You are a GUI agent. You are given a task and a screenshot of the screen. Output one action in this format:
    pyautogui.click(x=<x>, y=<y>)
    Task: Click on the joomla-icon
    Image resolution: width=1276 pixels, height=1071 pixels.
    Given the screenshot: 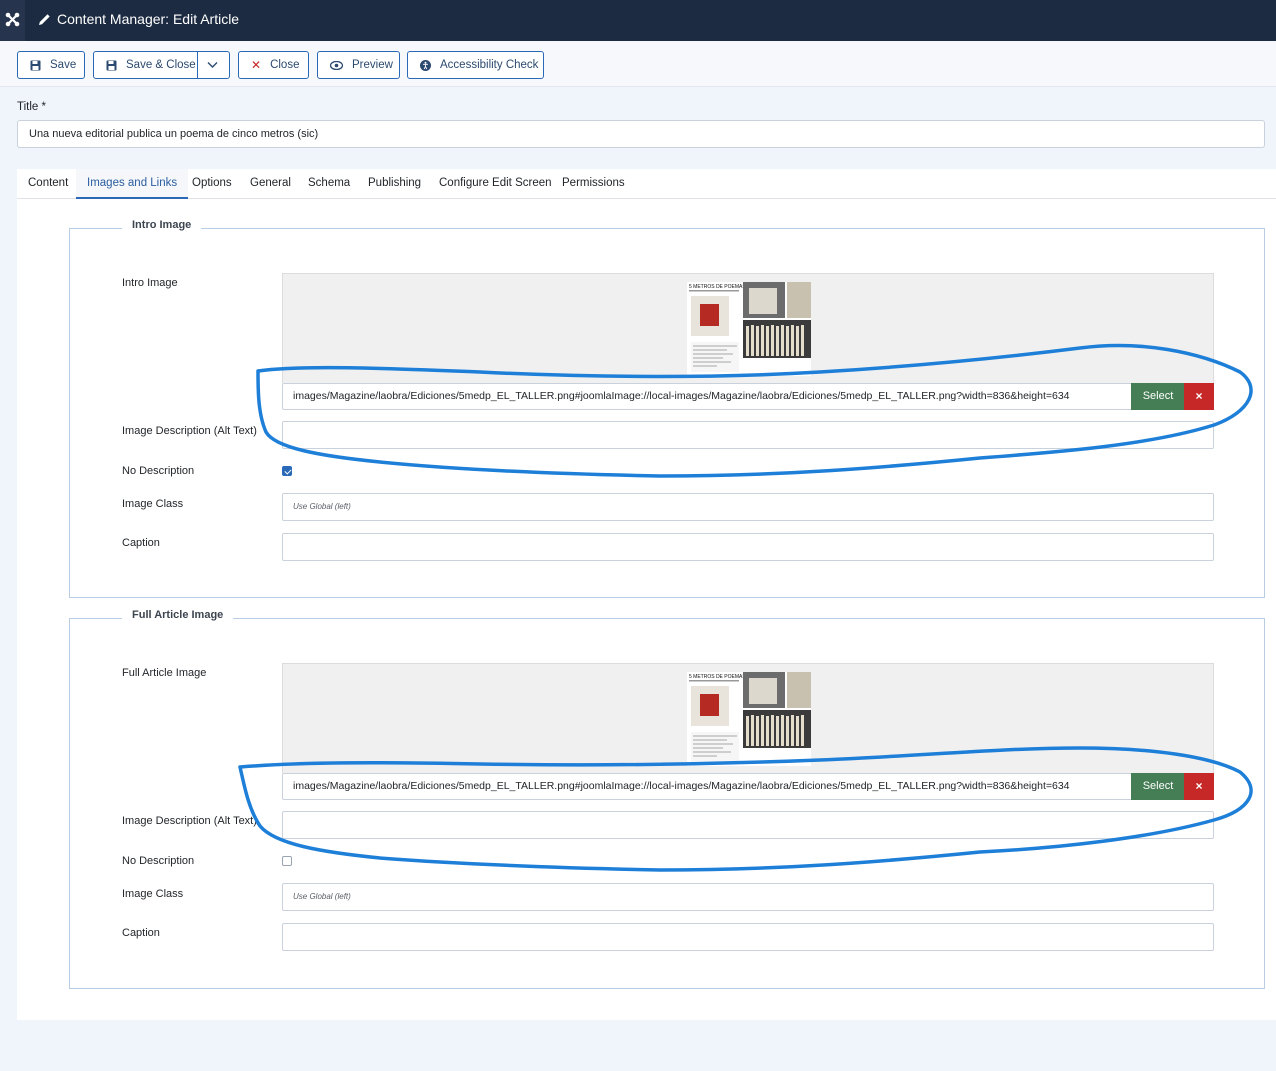 What is the action you would take?
    pyautogui.click(x=12, y=19)
    